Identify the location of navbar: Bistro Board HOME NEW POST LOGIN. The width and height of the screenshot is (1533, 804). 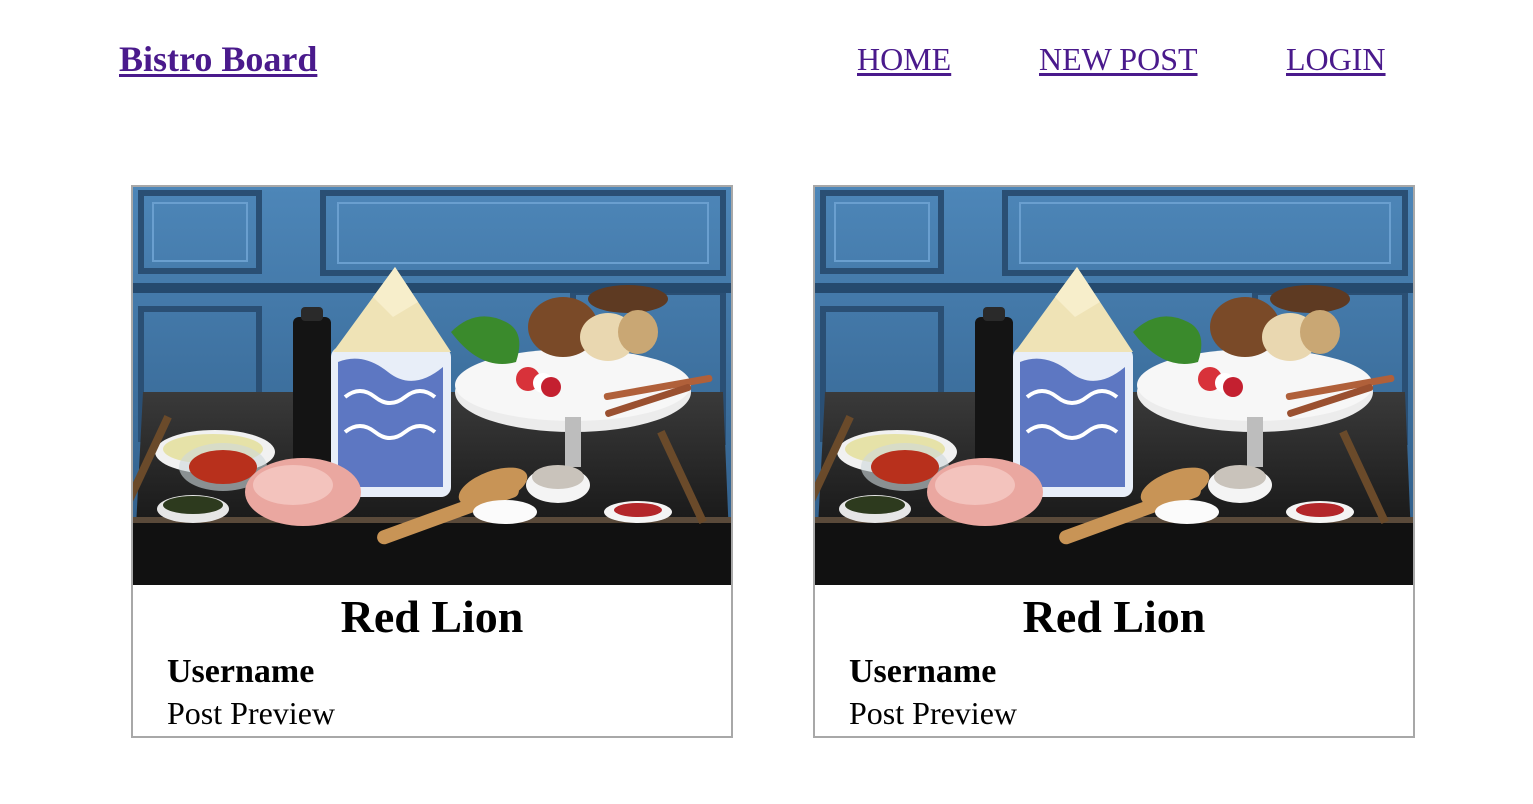
(766, 60).